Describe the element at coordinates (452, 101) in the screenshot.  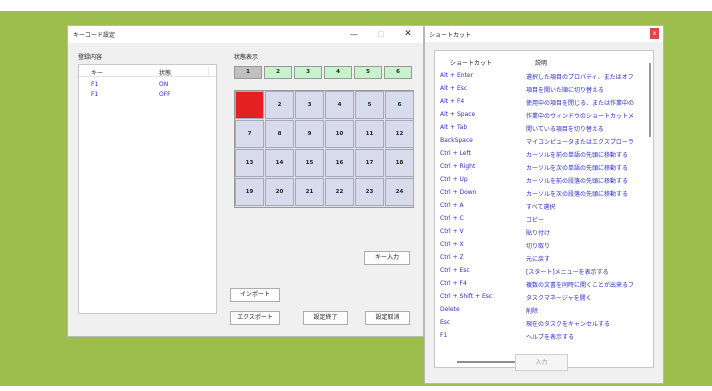
I see `shortcut-key: Alt + F4` at that location.